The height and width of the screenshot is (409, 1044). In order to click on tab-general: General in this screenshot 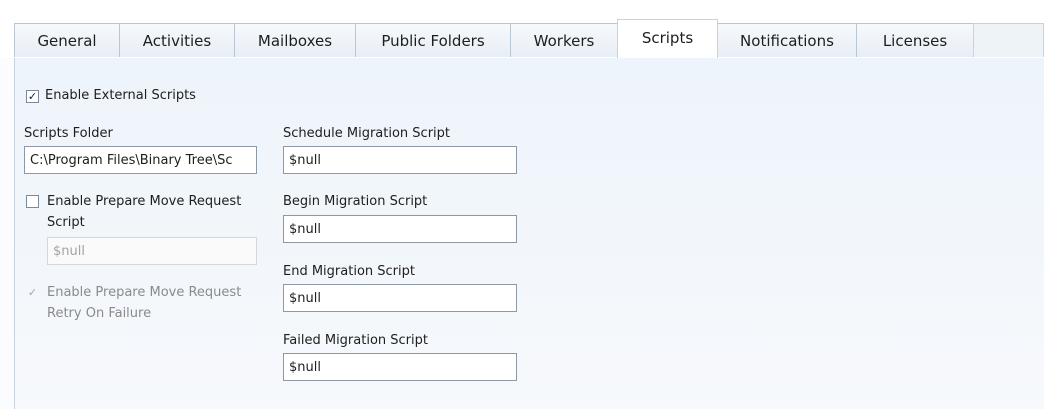, I will do `click(67, 40)`.